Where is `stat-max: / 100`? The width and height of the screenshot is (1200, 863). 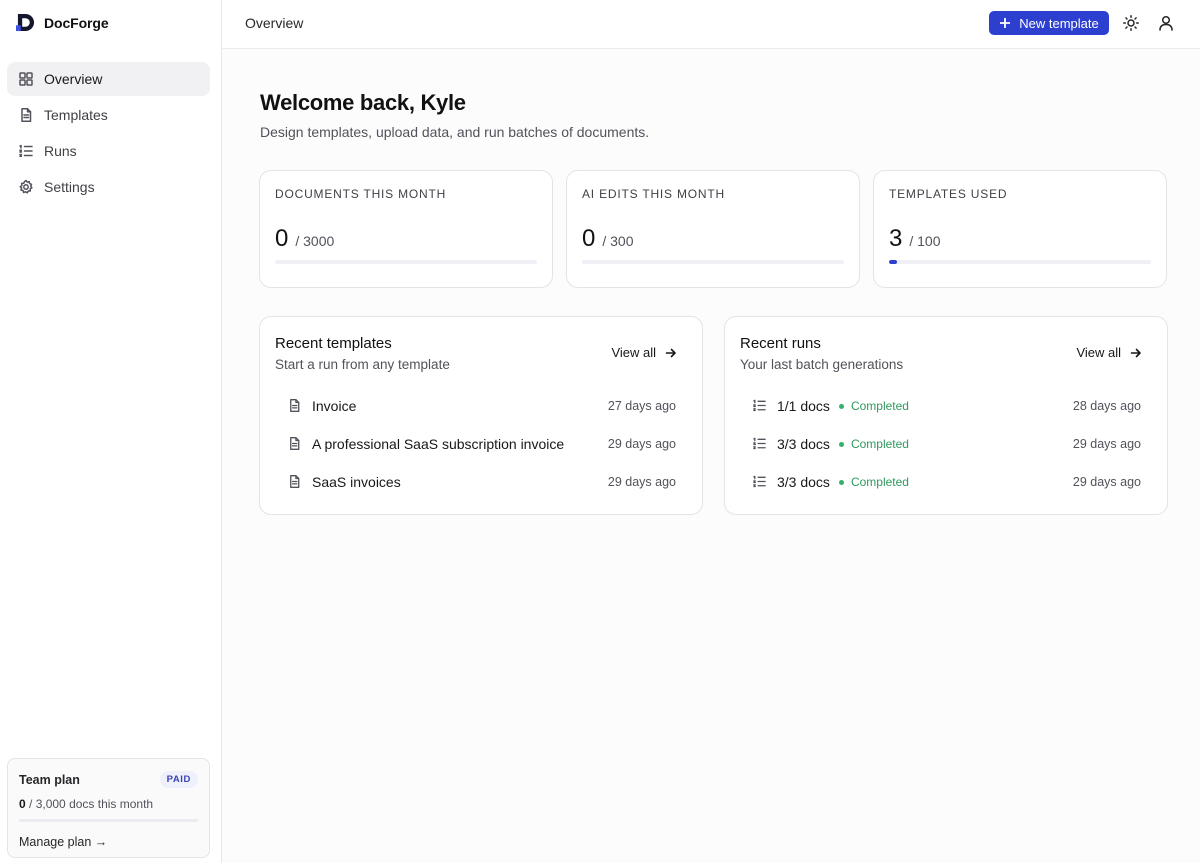
stat-max: / 100 is located at coordinates (925, 241).